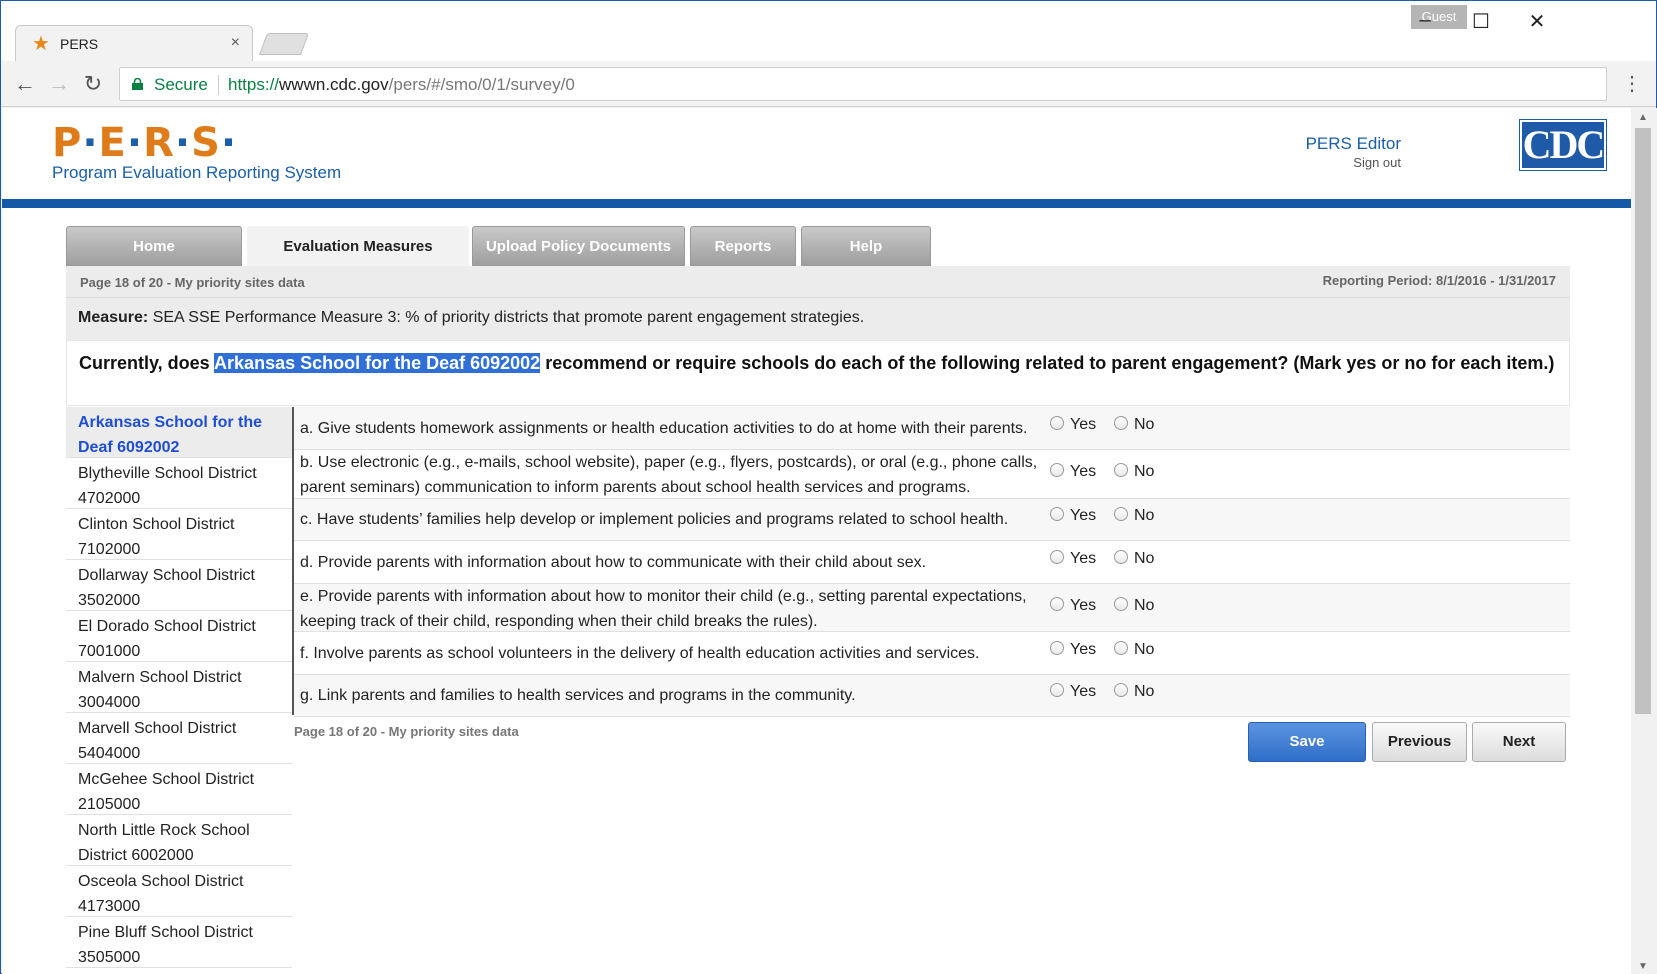 The height and width of the screenshot is (974, 1657). What do you see at coordinates (59, 84) in the screenshot?
I see `forward-icon: →` at bounding box center [59, 84].